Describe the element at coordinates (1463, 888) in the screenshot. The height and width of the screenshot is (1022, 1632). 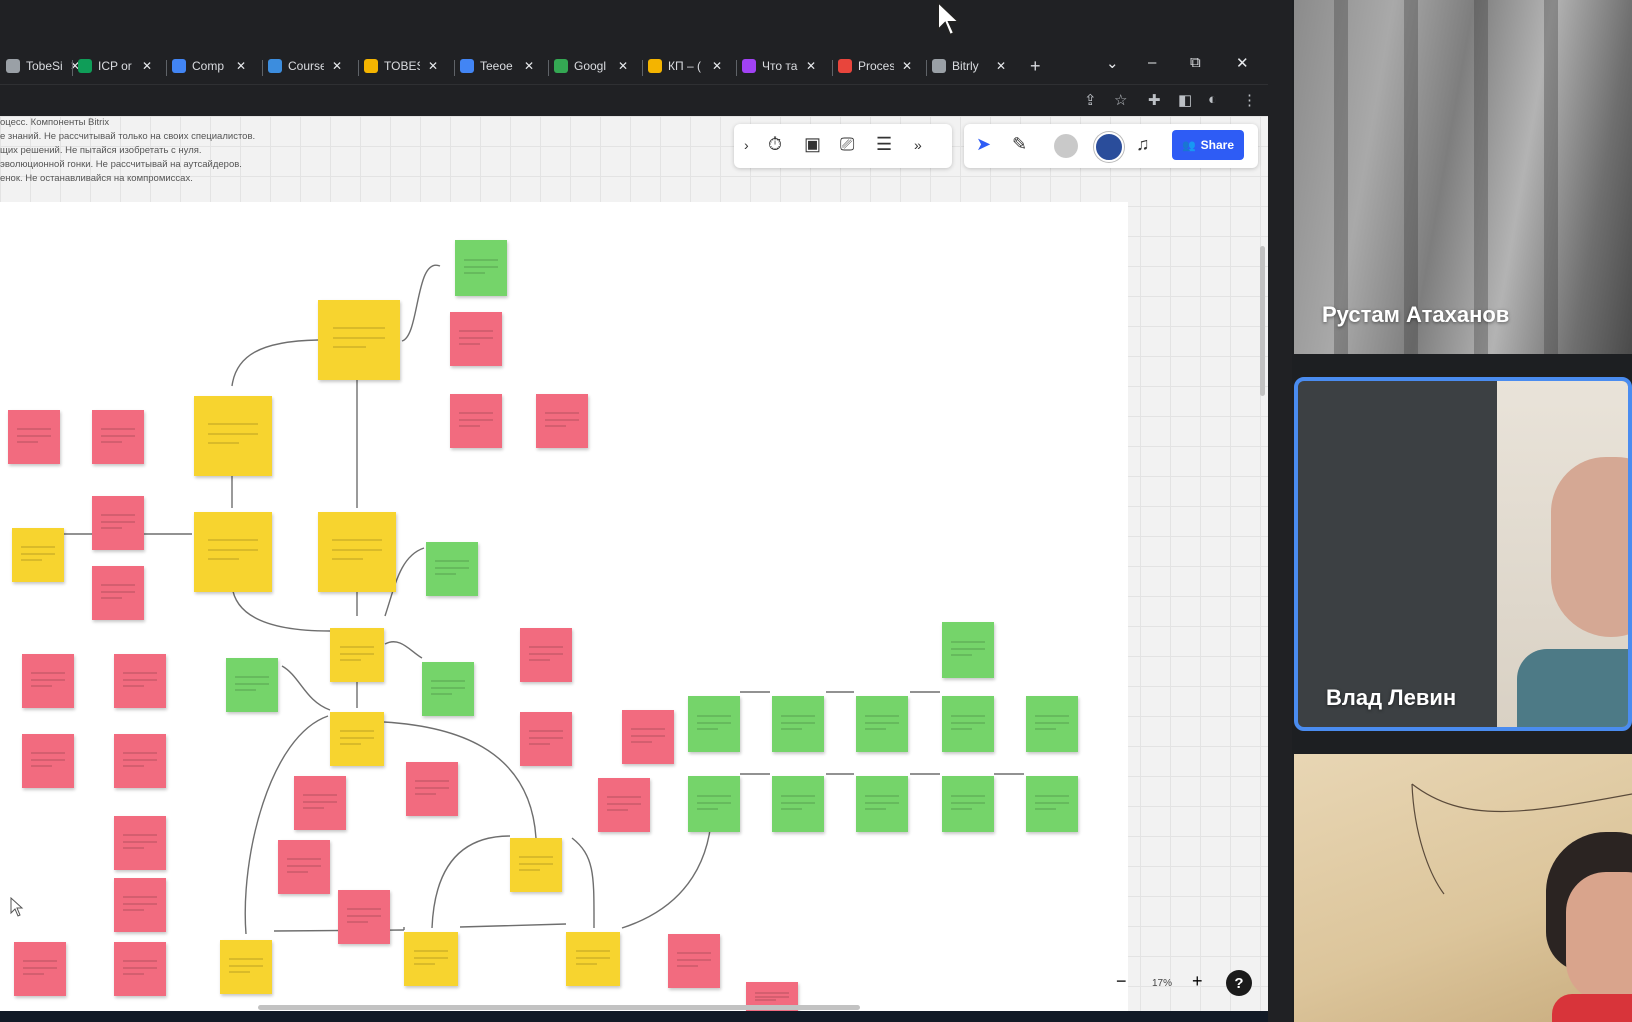
I see `participant-tile-third` at that location.